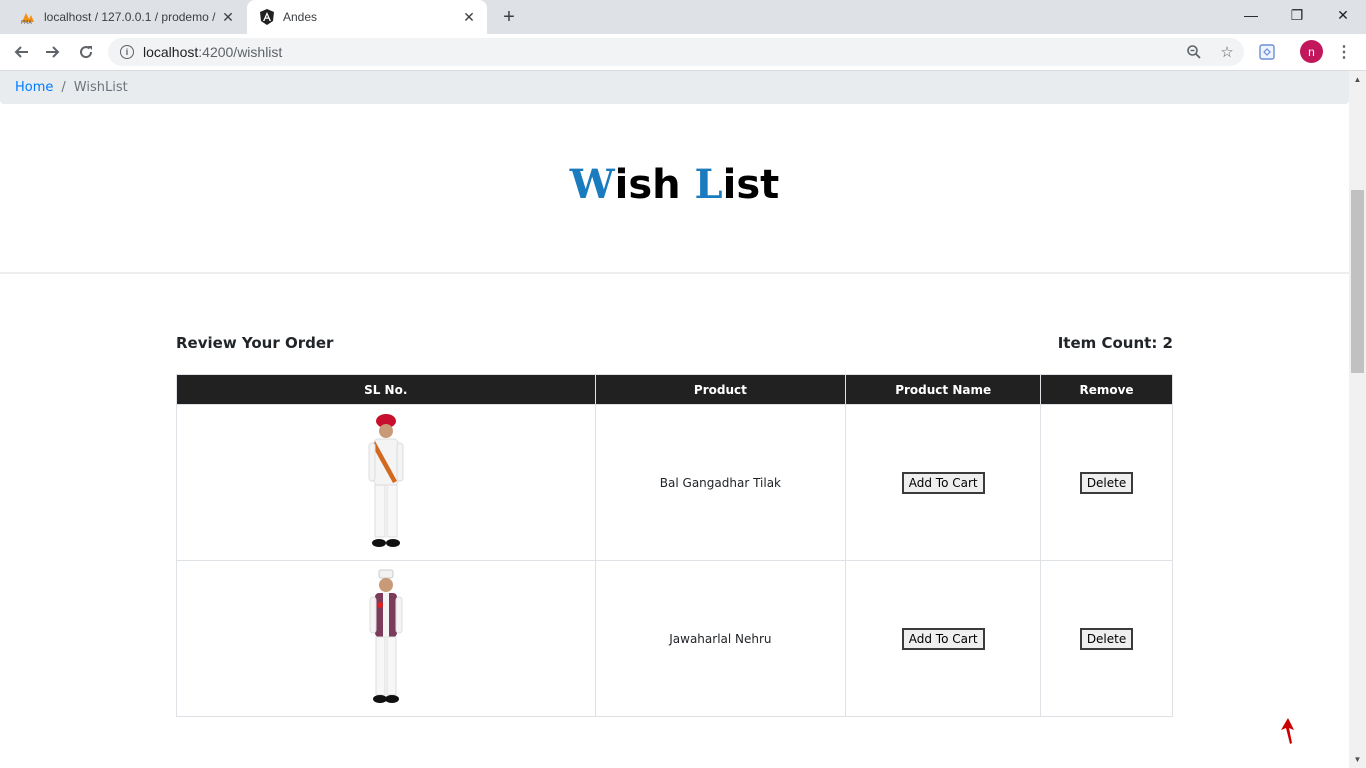 This screenshot has width=1366, height=768. I want to click on table-header-row: SL No. Product Product Name Remove, so click(674, 389).